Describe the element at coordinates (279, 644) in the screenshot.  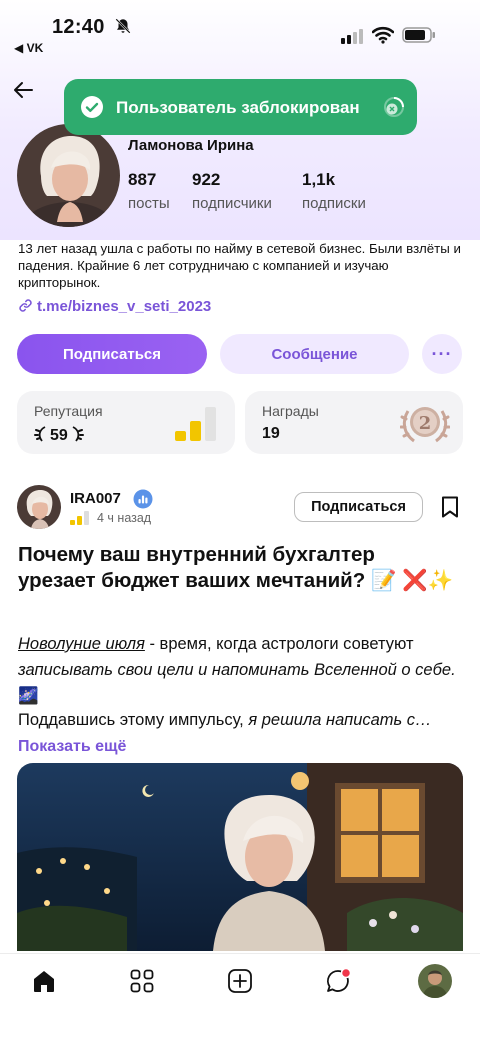
I see `post-p1-text: - время, когда астрологи советуют` at that location.